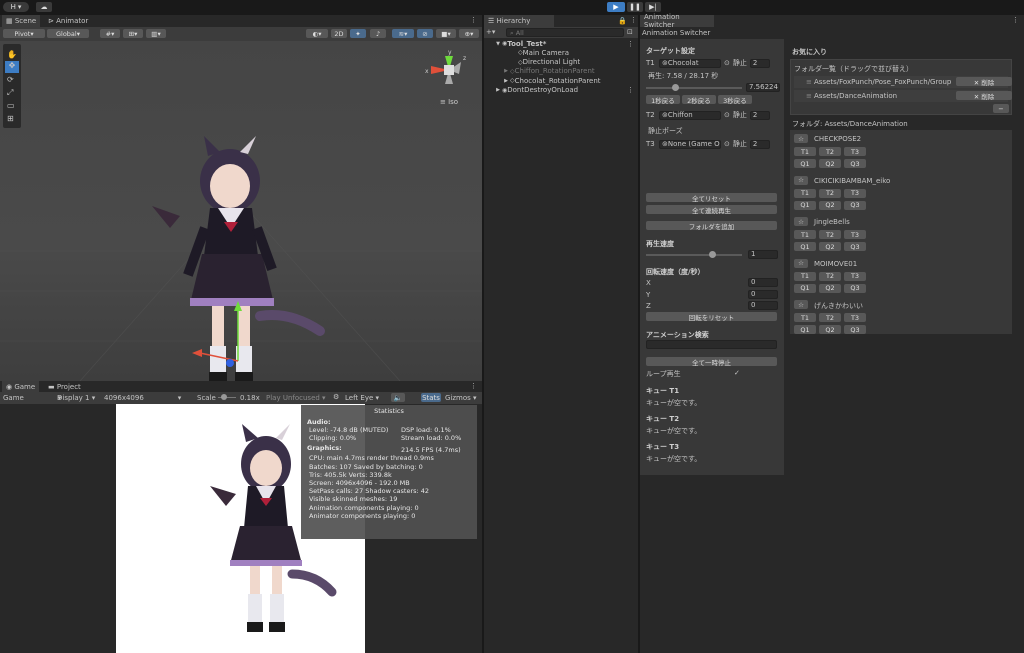 The image size is (1024, 653). What do you see at coordinates (711, 225) in the screenshot?
I see `add-folder-button: フォルダを追加` at bounding box center [711, 225].